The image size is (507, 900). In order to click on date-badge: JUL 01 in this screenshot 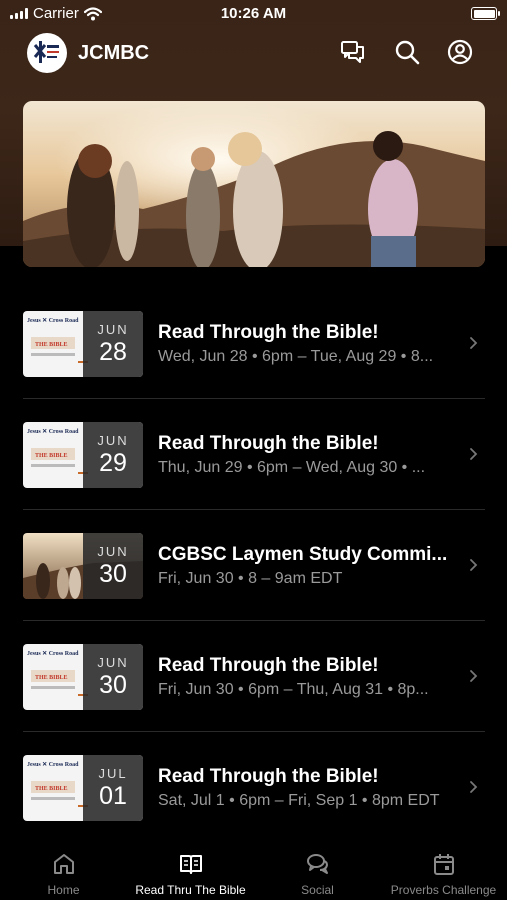, I will do `click(113, 788)`.